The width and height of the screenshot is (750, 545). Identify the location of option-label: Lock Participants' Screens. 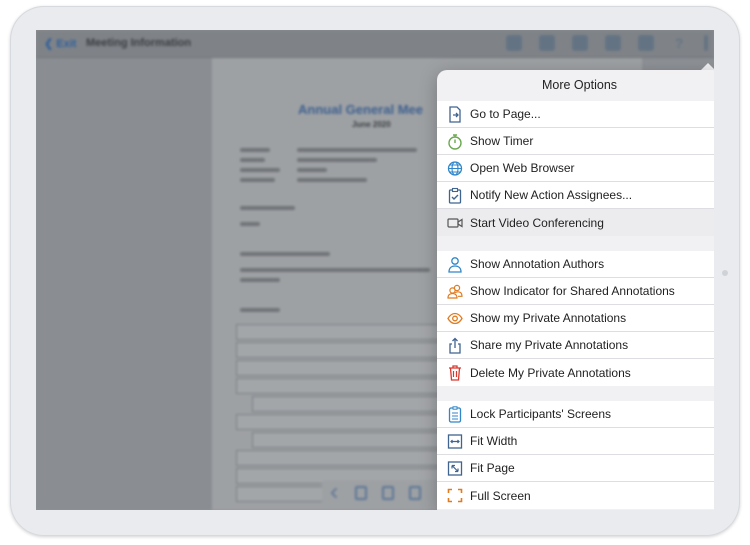
(541, 414).